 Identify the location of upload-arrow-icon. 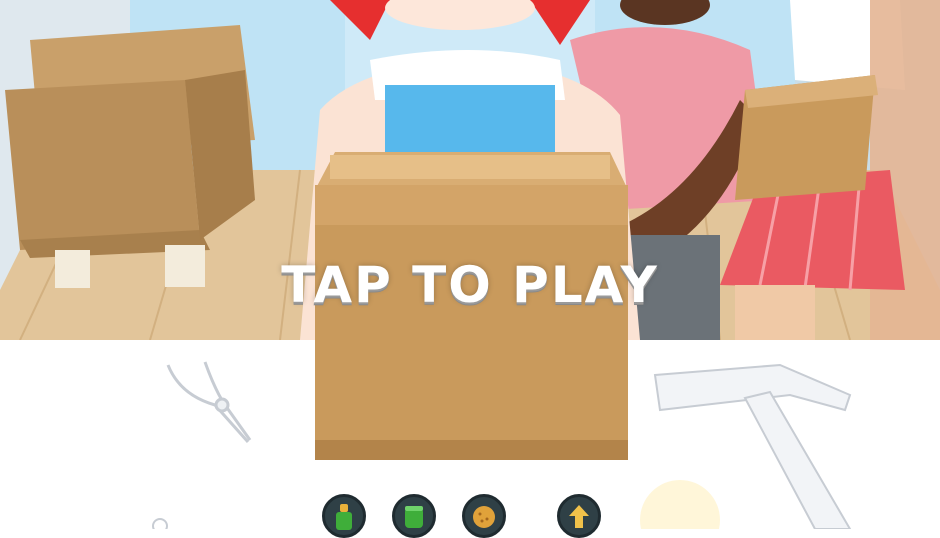
(579, 516).